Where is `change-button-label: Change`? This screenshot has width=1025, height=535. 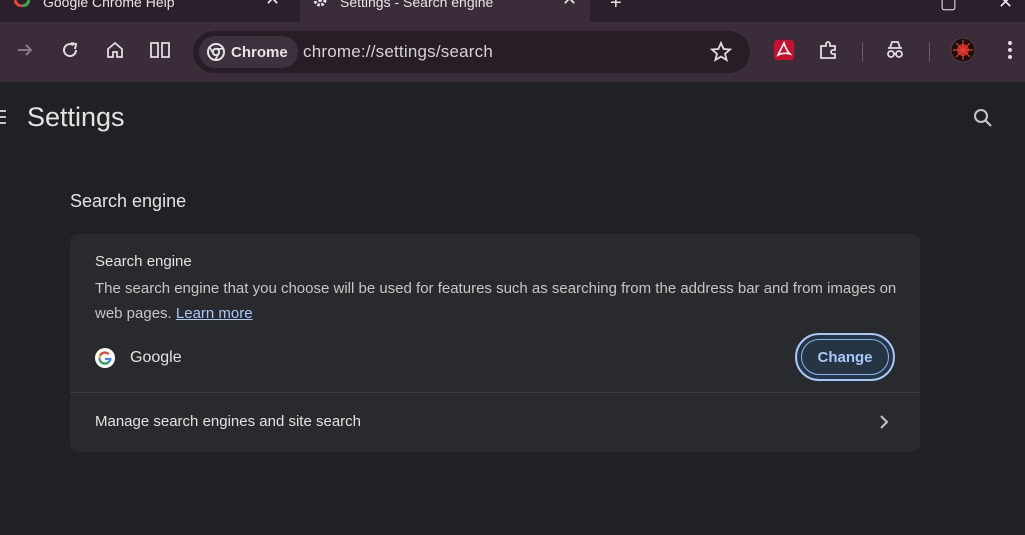
change-button-label: Change is located at coordinates (845, 357).